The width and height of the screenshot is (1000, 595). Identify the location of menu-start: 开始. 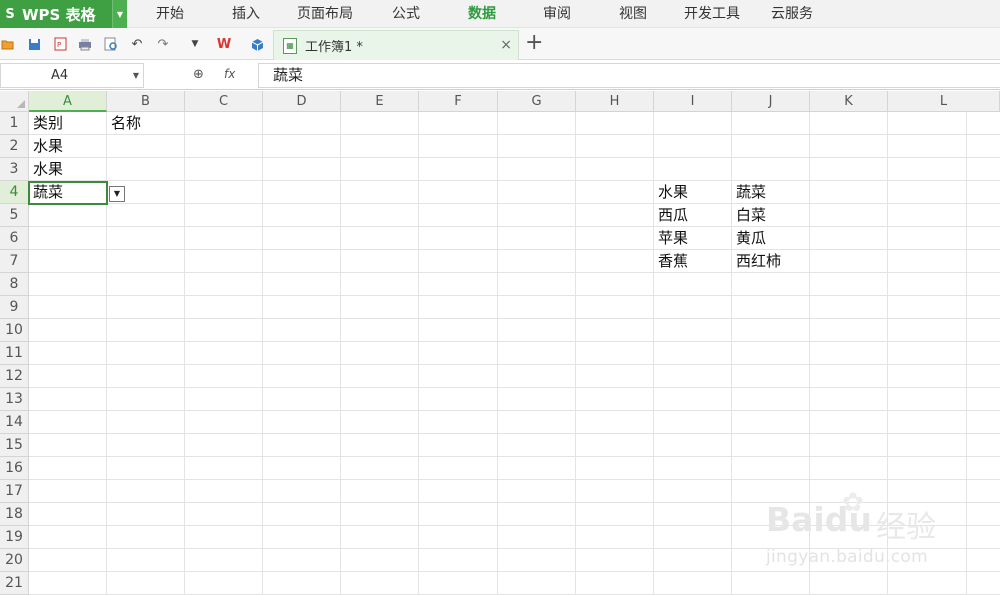
(170, 14).